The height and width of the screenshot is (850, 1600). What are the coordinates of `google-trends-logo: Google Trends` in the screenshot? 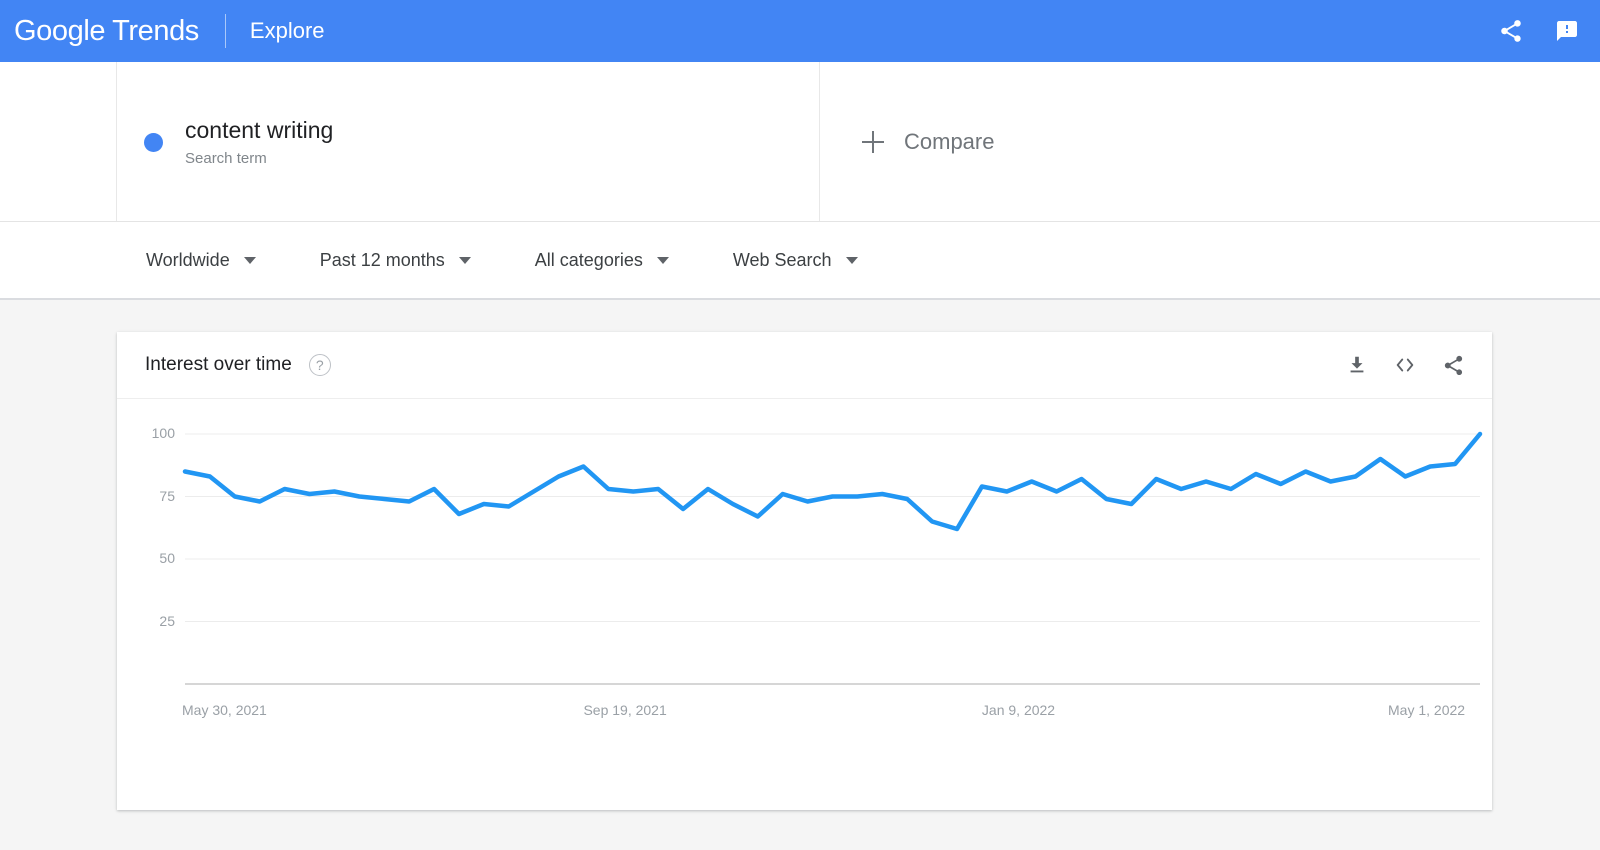 It's located at (106, 31).